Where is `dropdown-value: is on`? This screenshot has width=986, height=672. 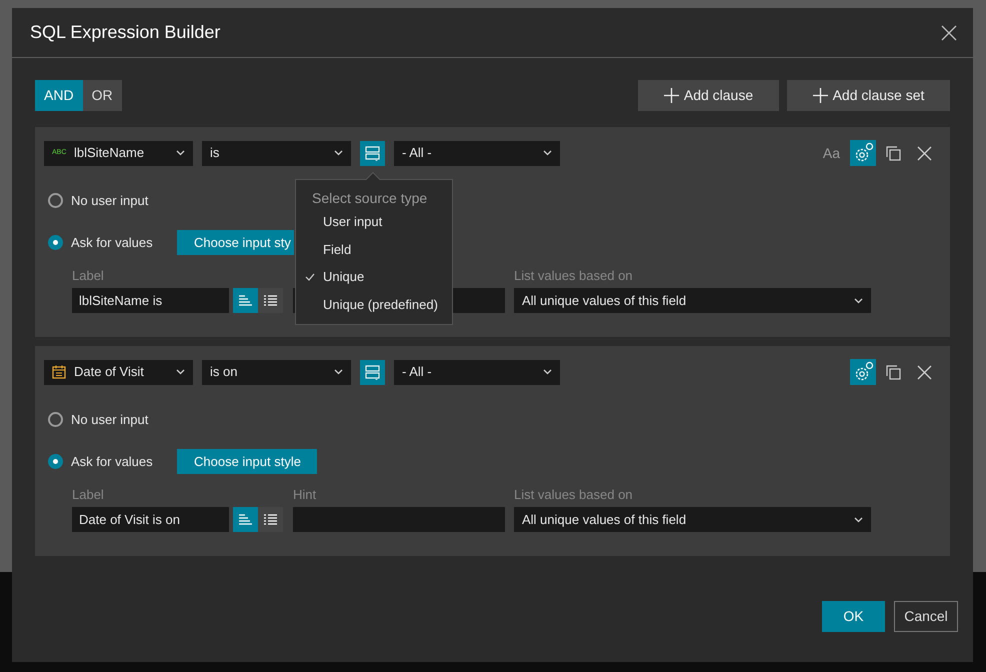
dropdown-value: is on is located at coordinates (224, 372).